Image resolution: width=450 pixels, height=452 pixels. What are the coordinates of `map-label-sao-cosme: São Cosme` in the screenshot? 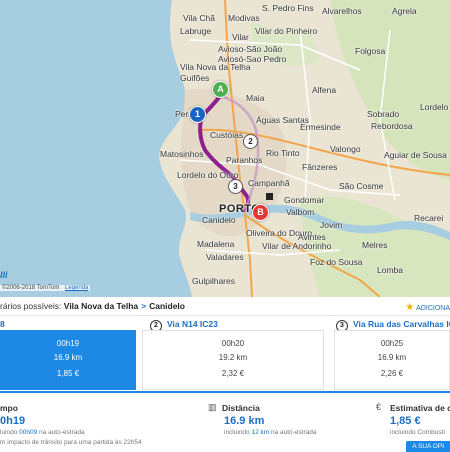 It's located at (361, 186).